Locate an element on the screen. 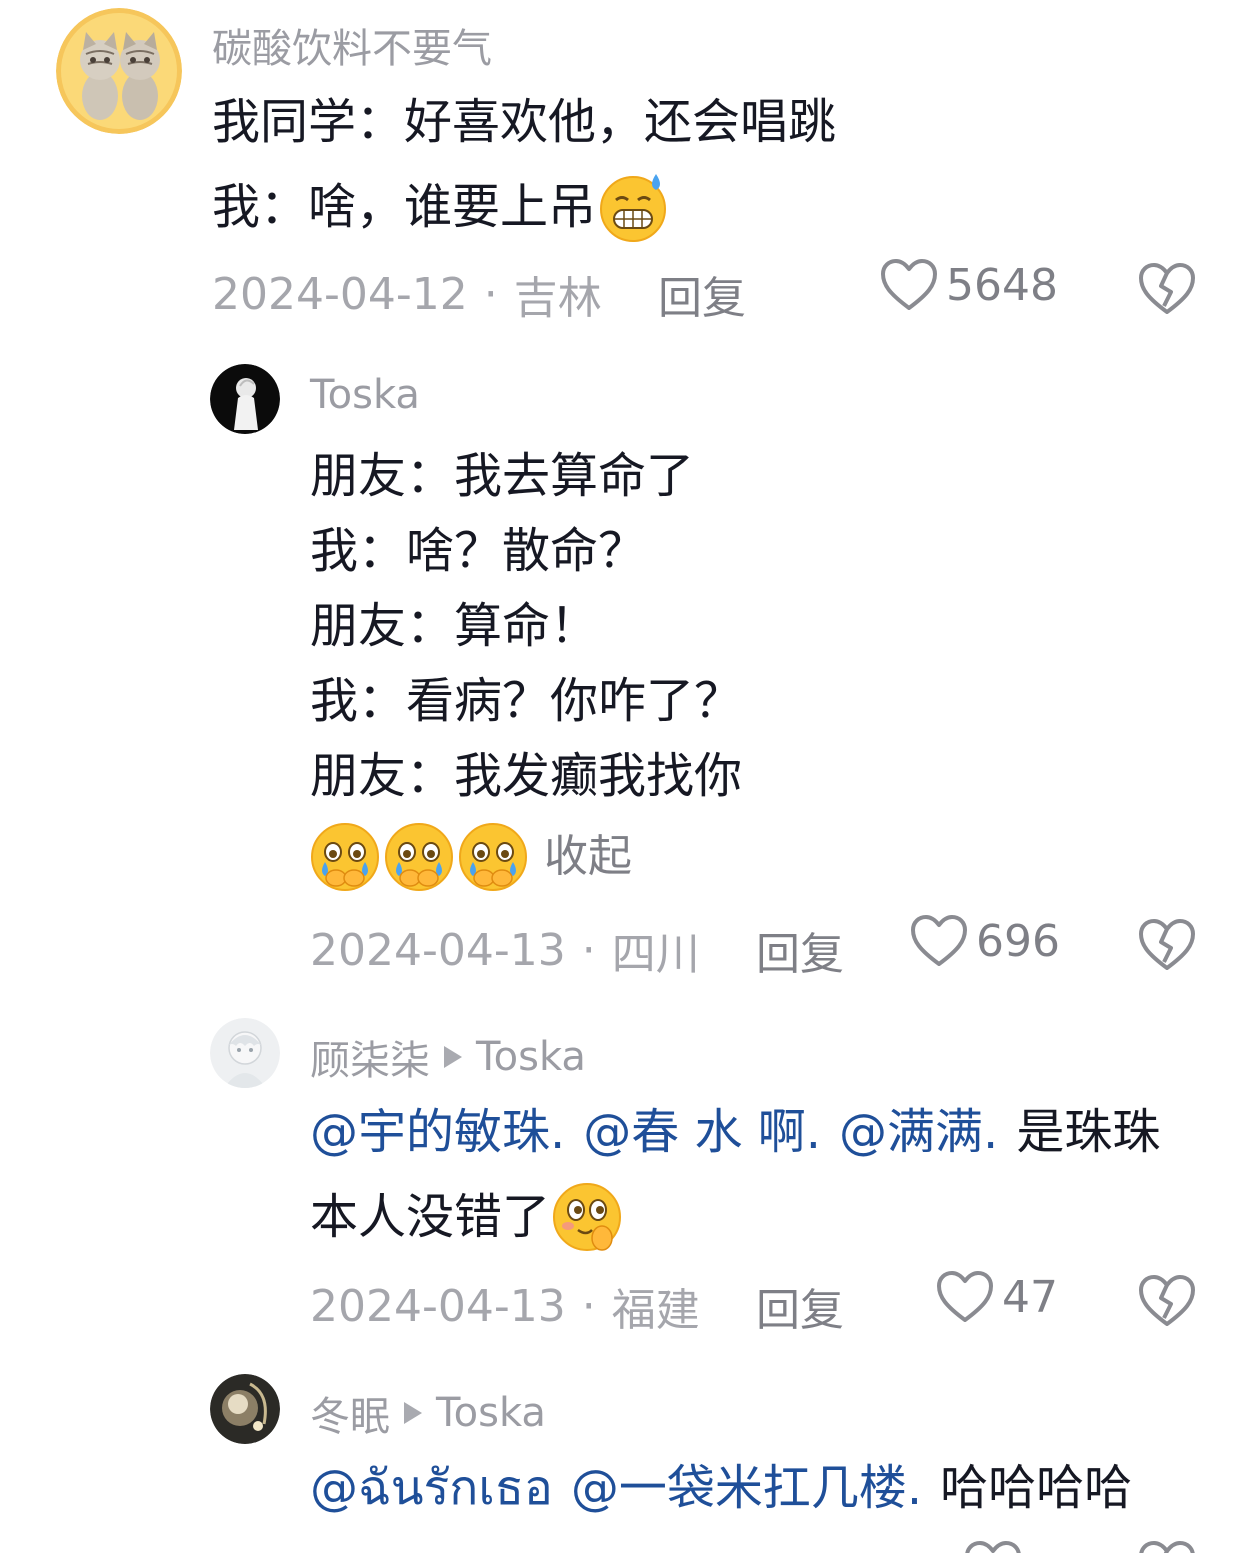 The image size is (1260, 1553). username-text: 冬眠 is located at coordinates (350, 1413).